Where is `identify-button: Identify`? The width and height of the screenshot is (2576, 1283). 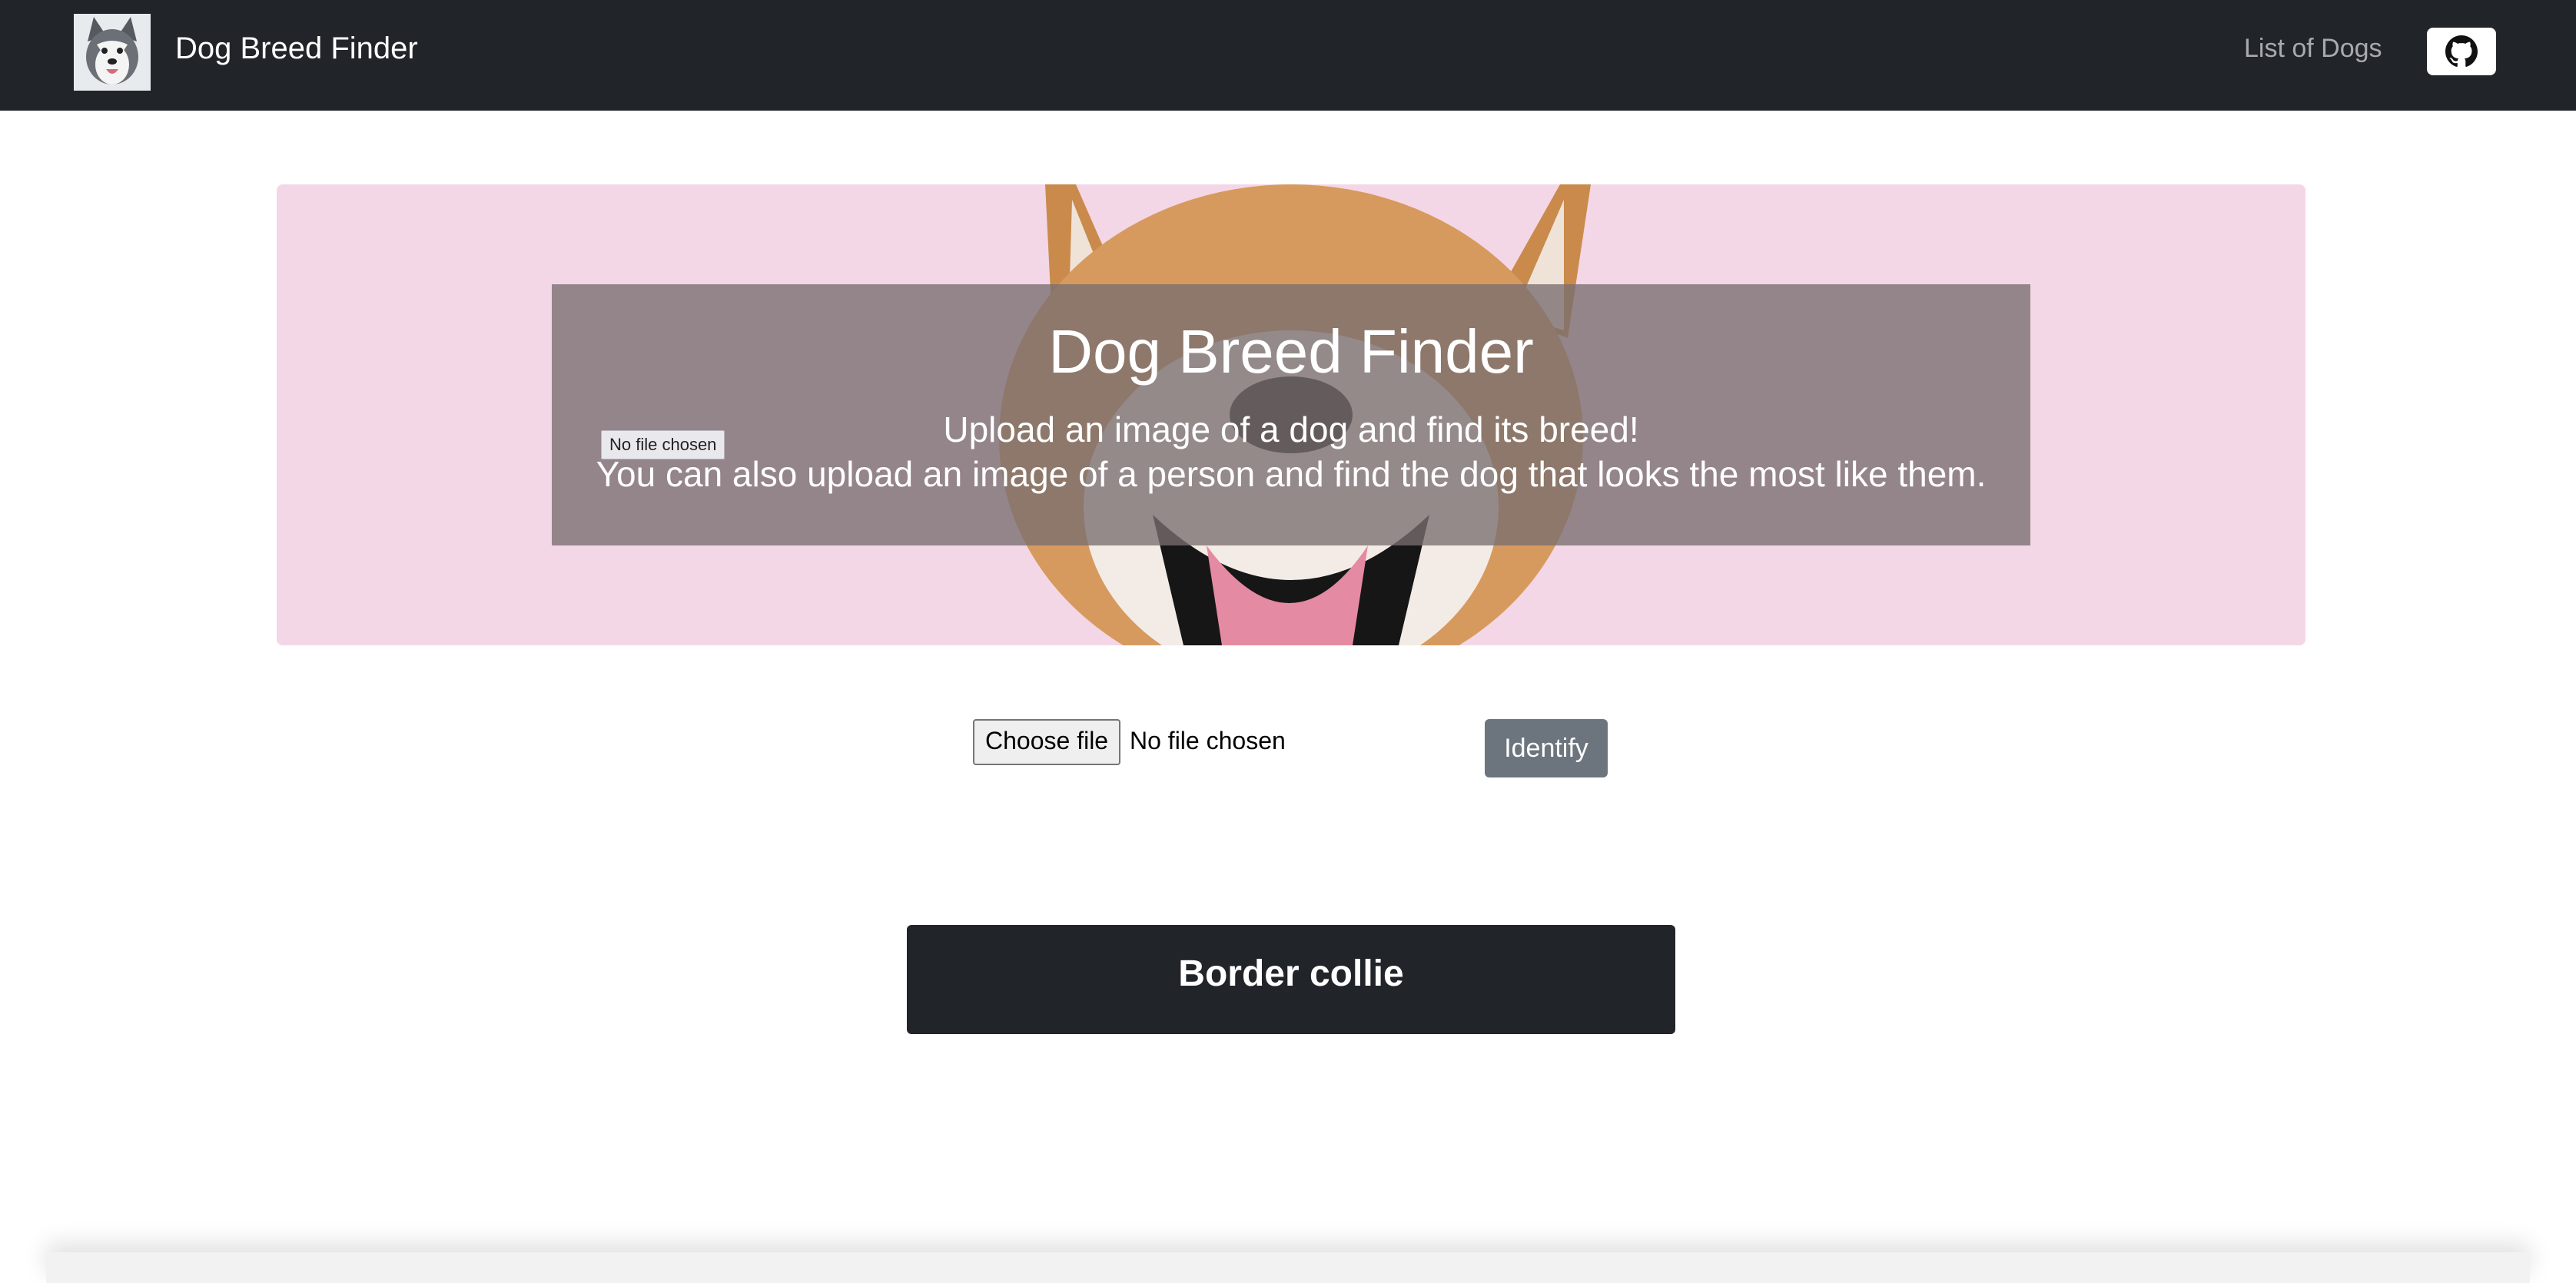 identify-button: Identify is located at coordinates (1546, 748).